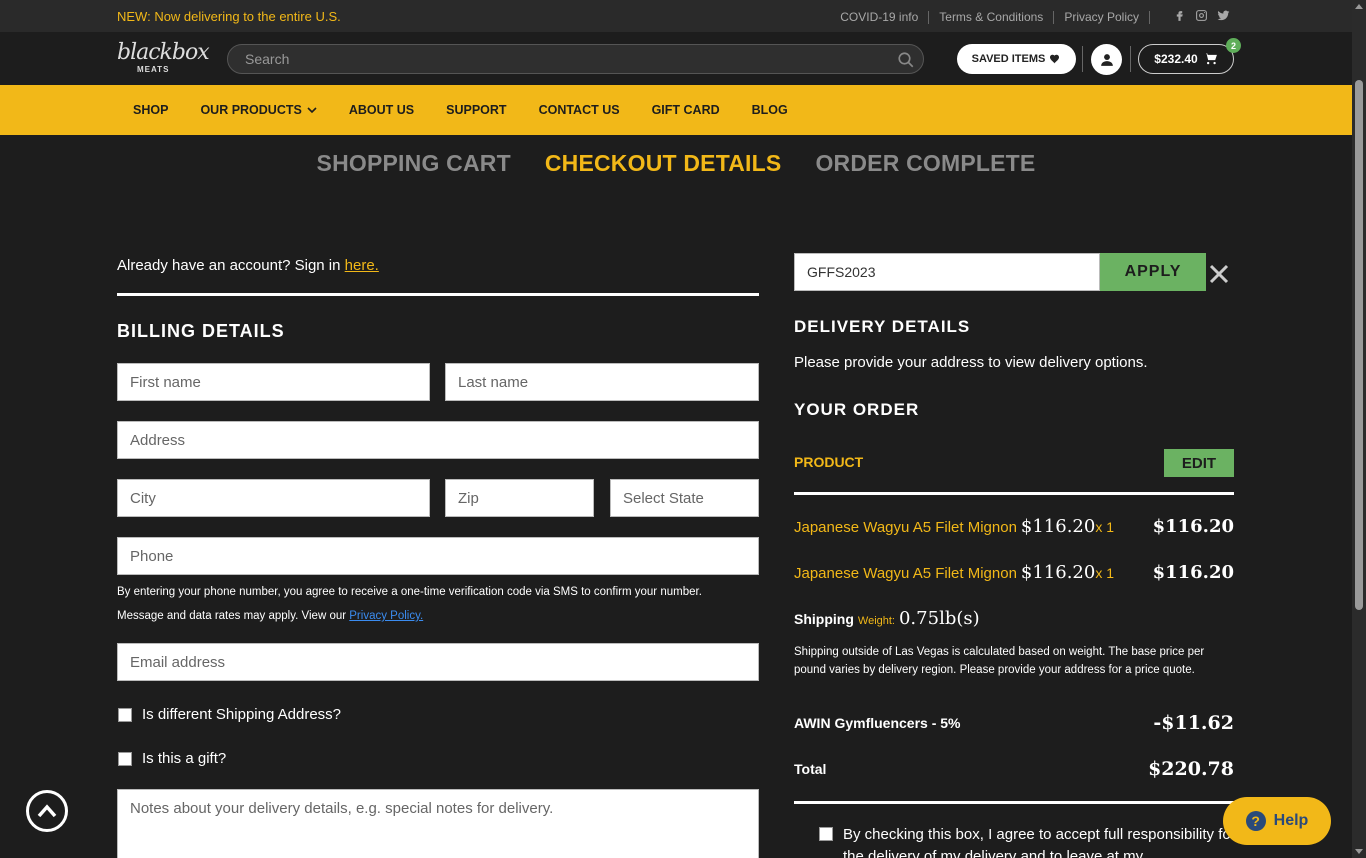  I want to click on logo-subtitle: MEATS, so click(153, 69).